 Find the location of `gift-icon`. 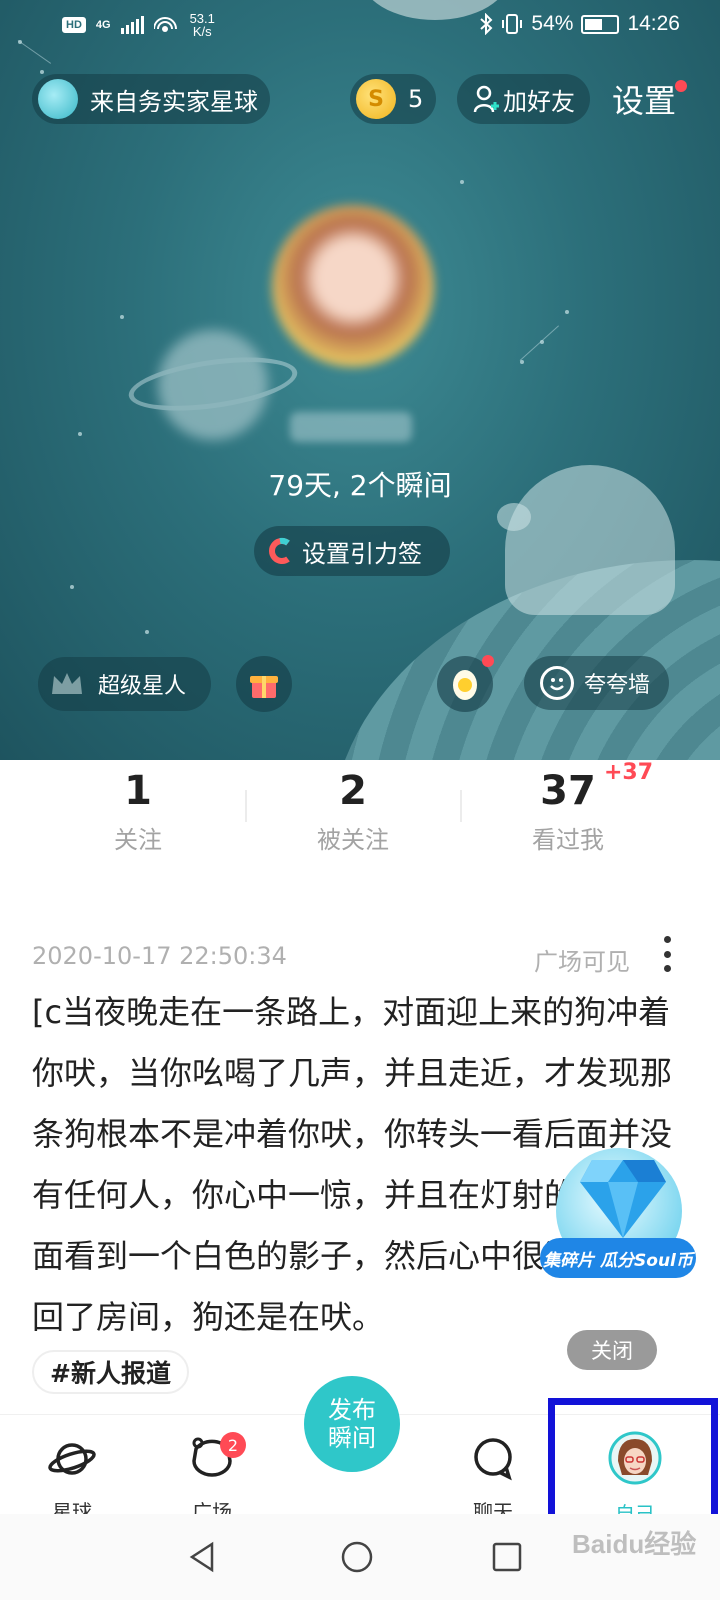

gift-icon is located at coordinates (264, 687).